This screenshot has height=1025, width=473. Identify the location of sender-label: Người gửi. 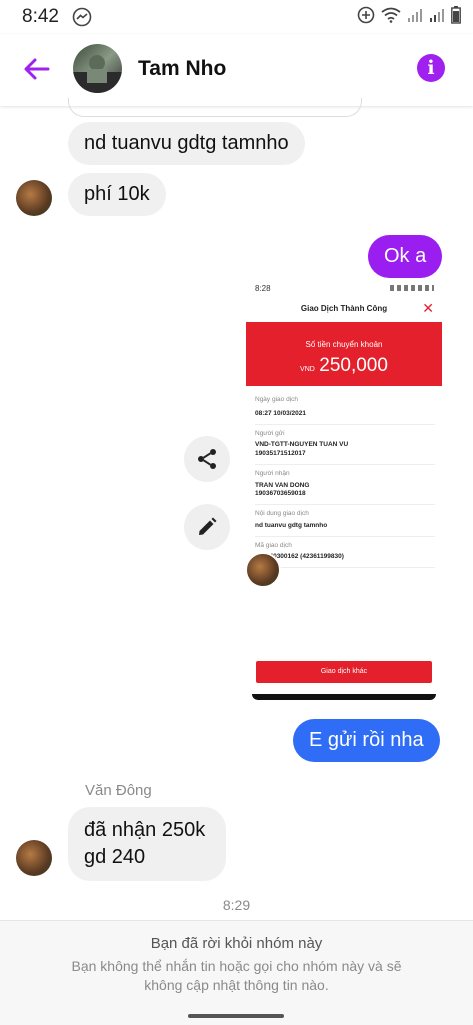
(270, 433).